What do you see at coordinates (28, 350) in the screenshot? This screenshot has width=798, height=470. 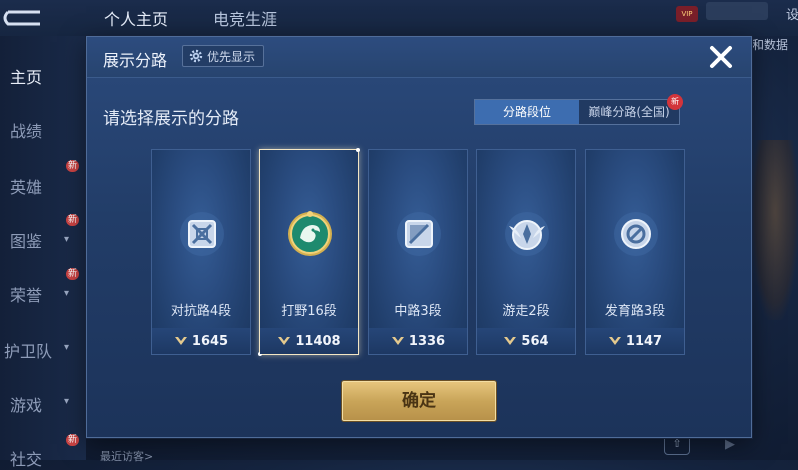 I see `sidebar-item-guard: 护卫队` at bounding box center [28, 350].